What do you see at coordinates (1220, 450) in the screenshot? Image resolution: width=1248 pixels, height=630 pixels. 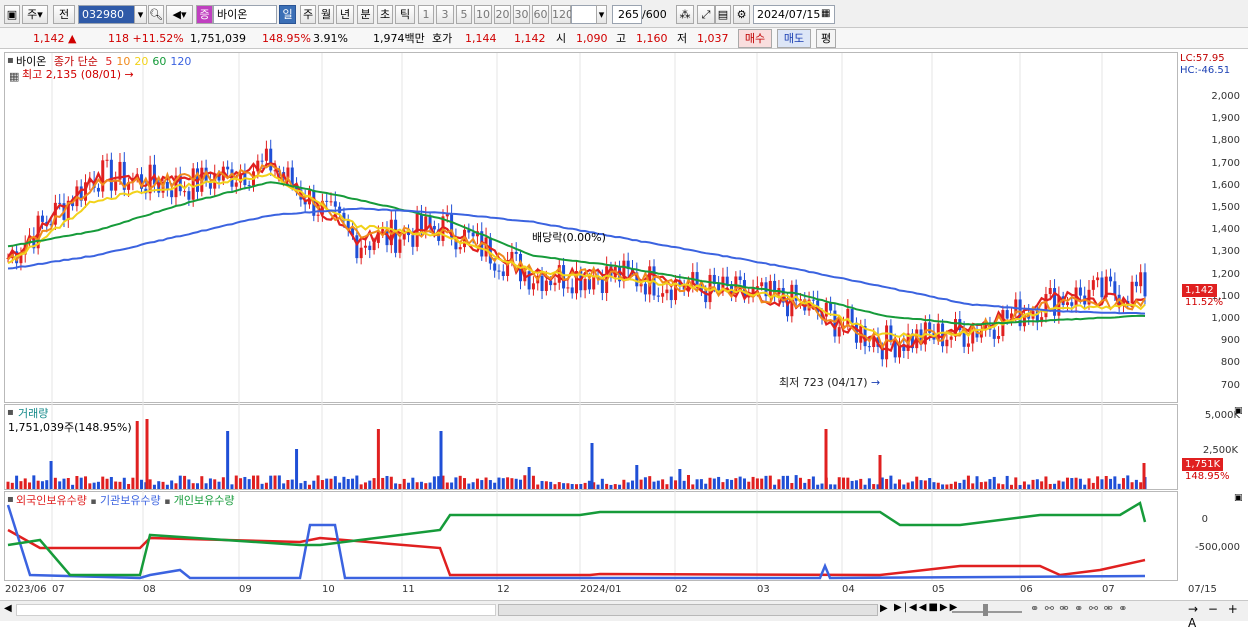 I see `volume-ytick: 2,500K` at bounding box center [1220, 450].